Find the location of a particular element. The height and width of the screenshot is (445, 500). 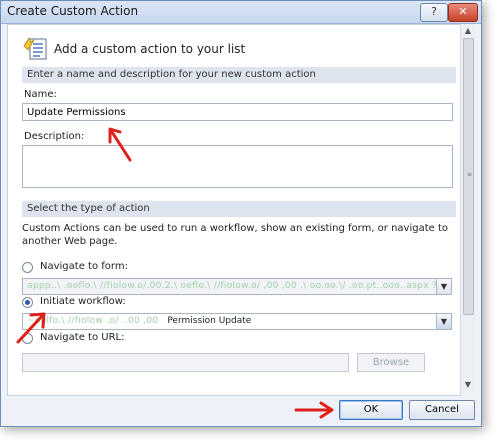

navigate-to-form-radio is located at coordinates (27, 267).